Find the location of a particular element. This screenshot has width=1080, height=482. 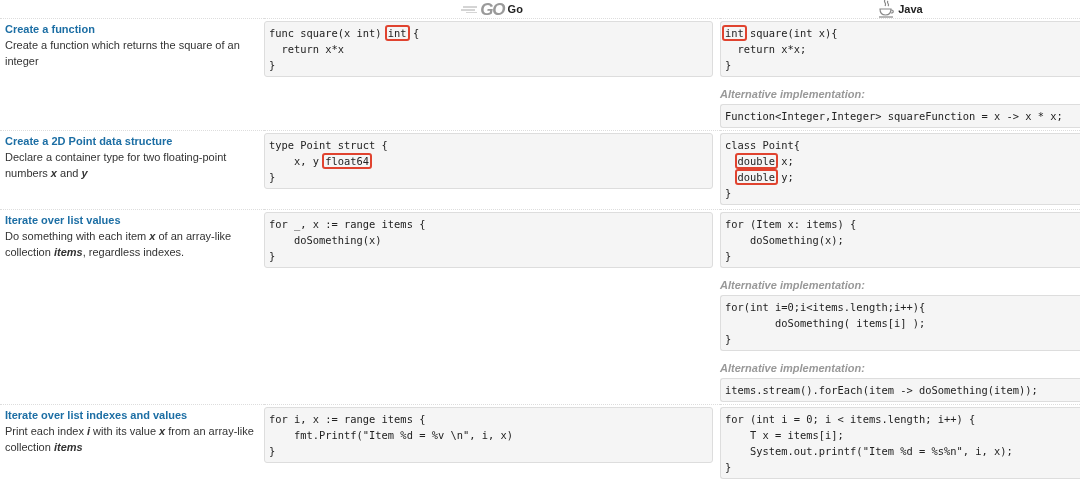

coffee-cup-icon is located at coordinates (886, 9).